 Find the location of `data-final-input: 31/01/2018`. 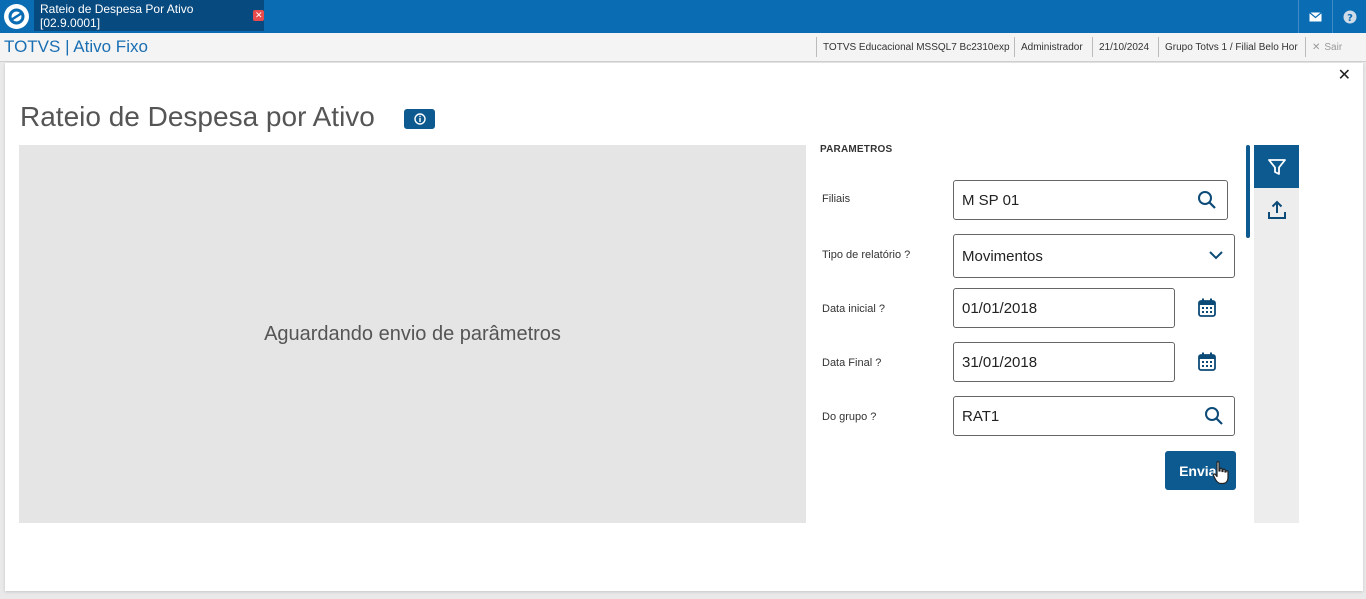

data-final-input: 31/01/2018 is located at coordinates (1064, 362).